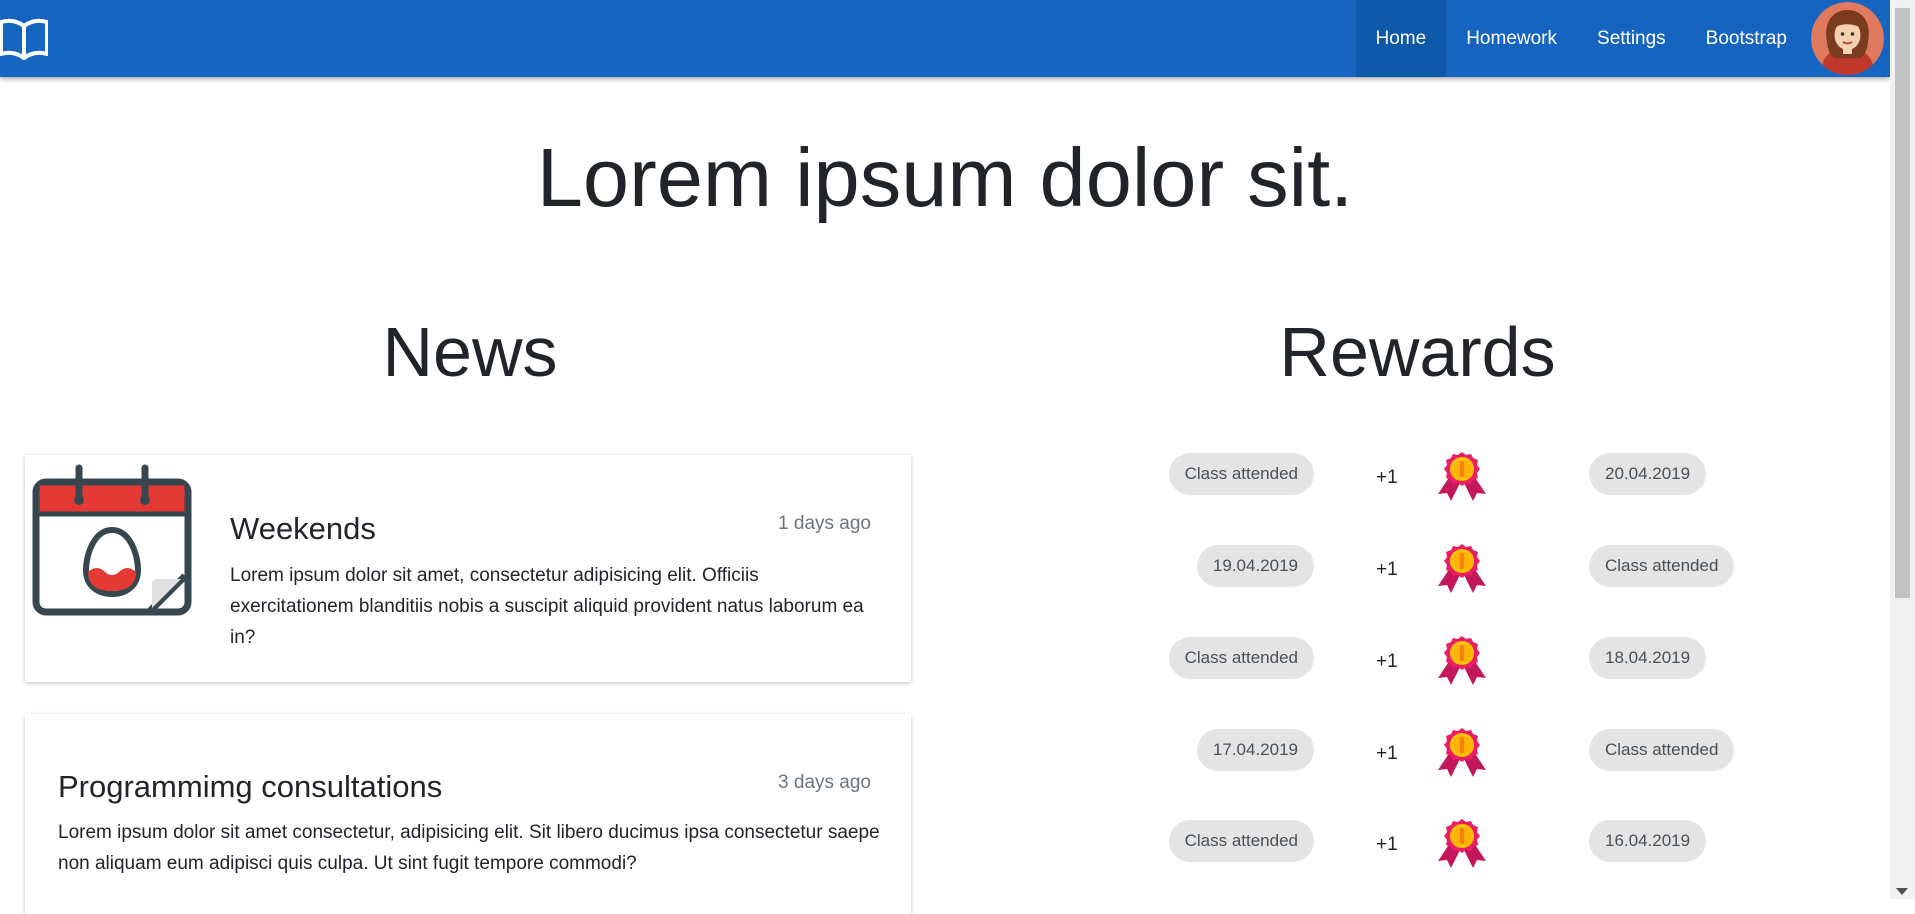  I want to click on scroll-down-arrow-icon, so click(1902, 891).